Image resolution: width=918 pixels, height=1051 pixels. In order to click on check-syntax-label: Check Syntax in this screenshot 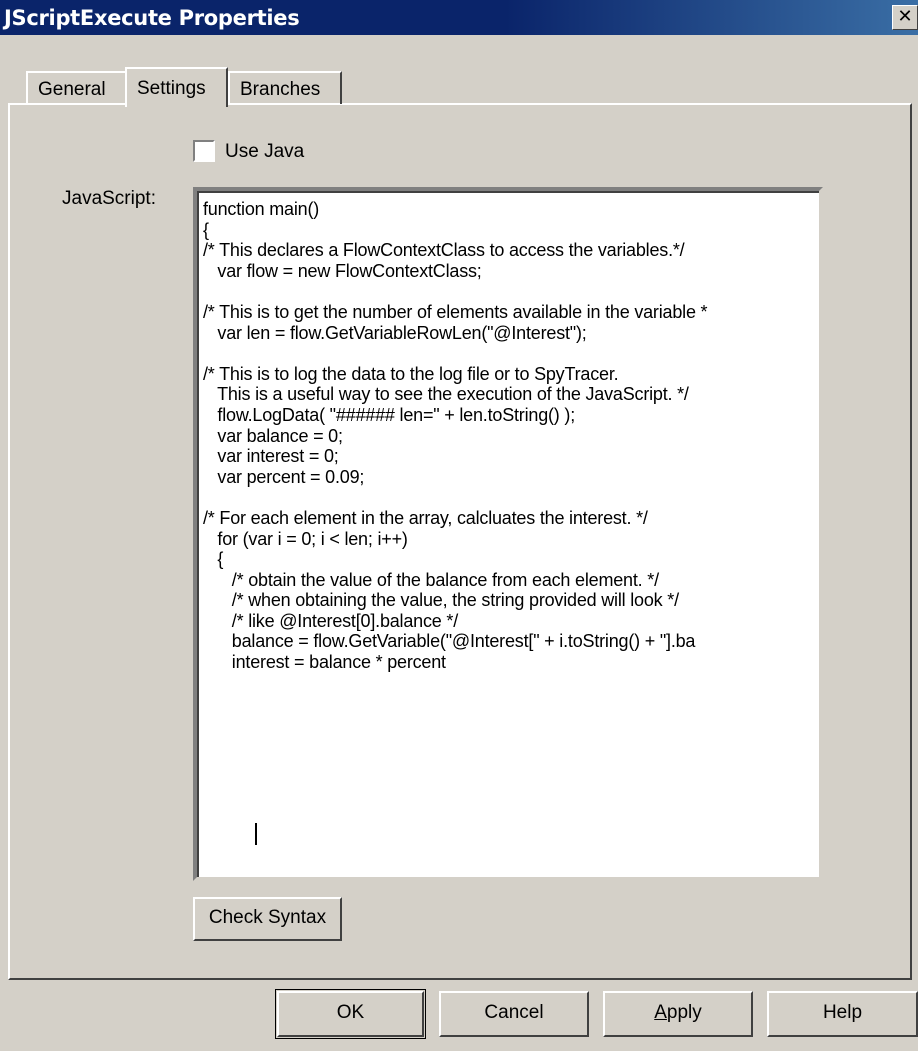, I will do `click(267, 917)`.